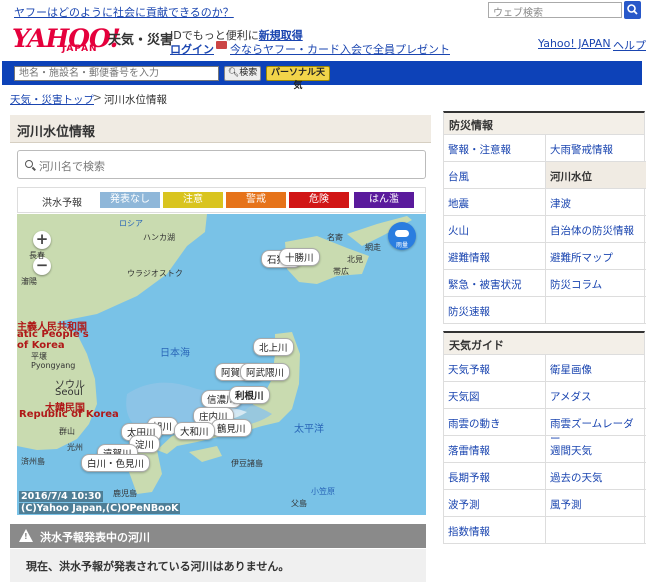  I want to click on river-marker-shirakawa: 白川・色見川, so click(116, 463).